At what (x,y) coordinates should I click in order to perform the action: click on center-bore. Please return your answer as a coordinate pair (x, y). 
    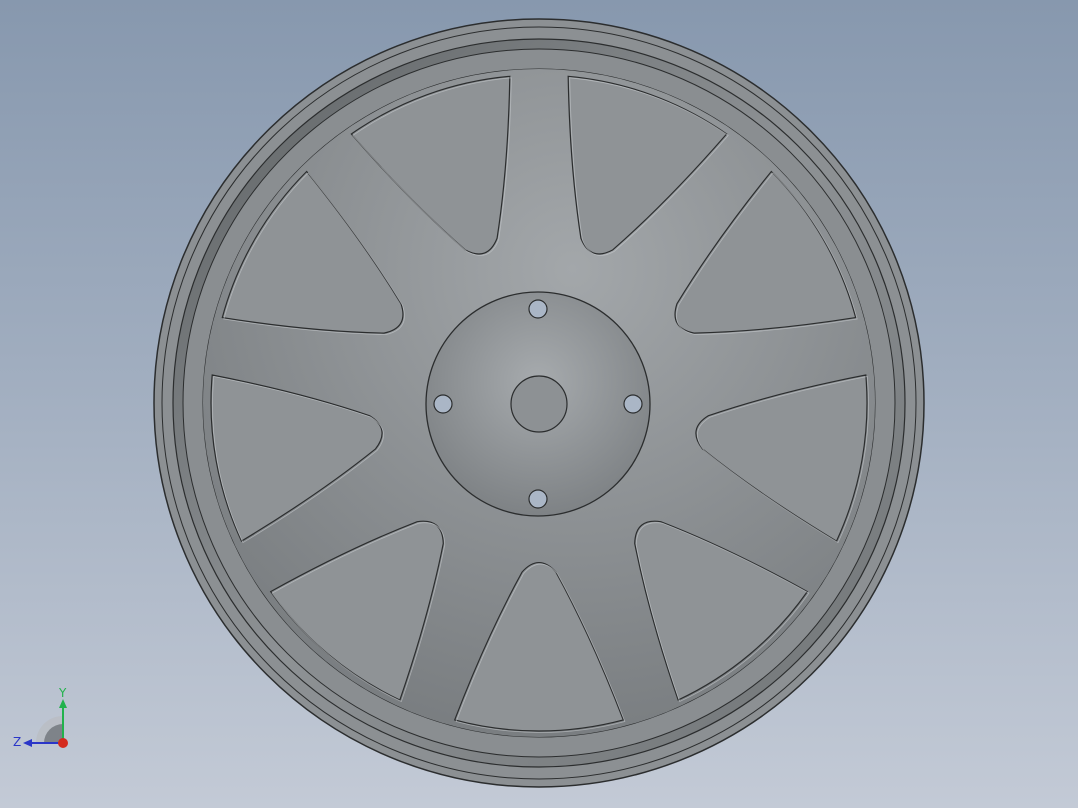
    Looking at the image, I should click on (539, 404).